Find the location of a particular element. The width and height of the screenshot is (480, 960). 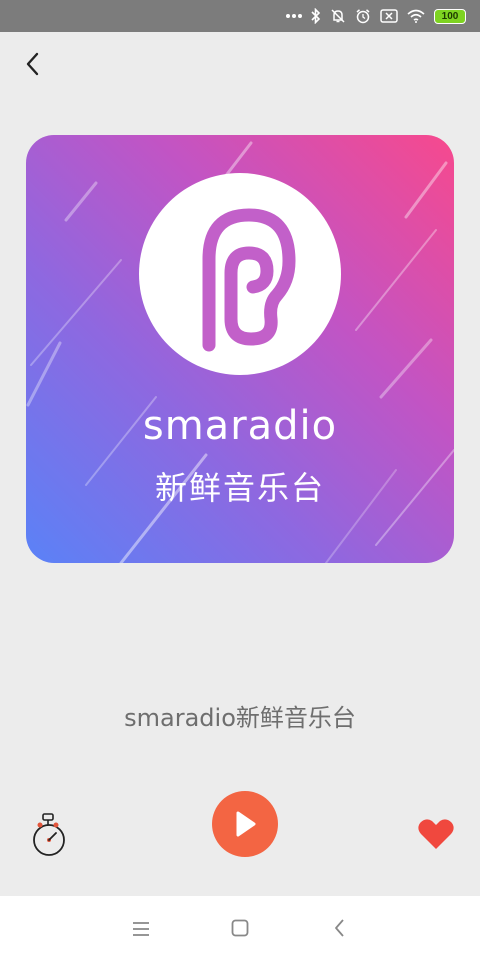

chevron-left-icon is located at coordinates (32, 64).